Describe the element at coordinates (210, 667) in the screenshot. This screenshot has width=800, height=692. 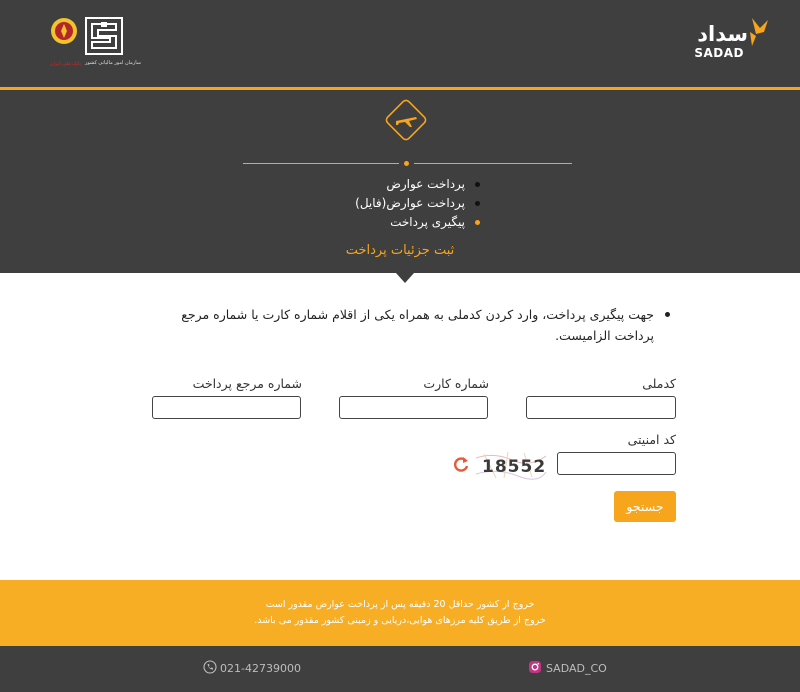
I see `phone-icon` at that location.